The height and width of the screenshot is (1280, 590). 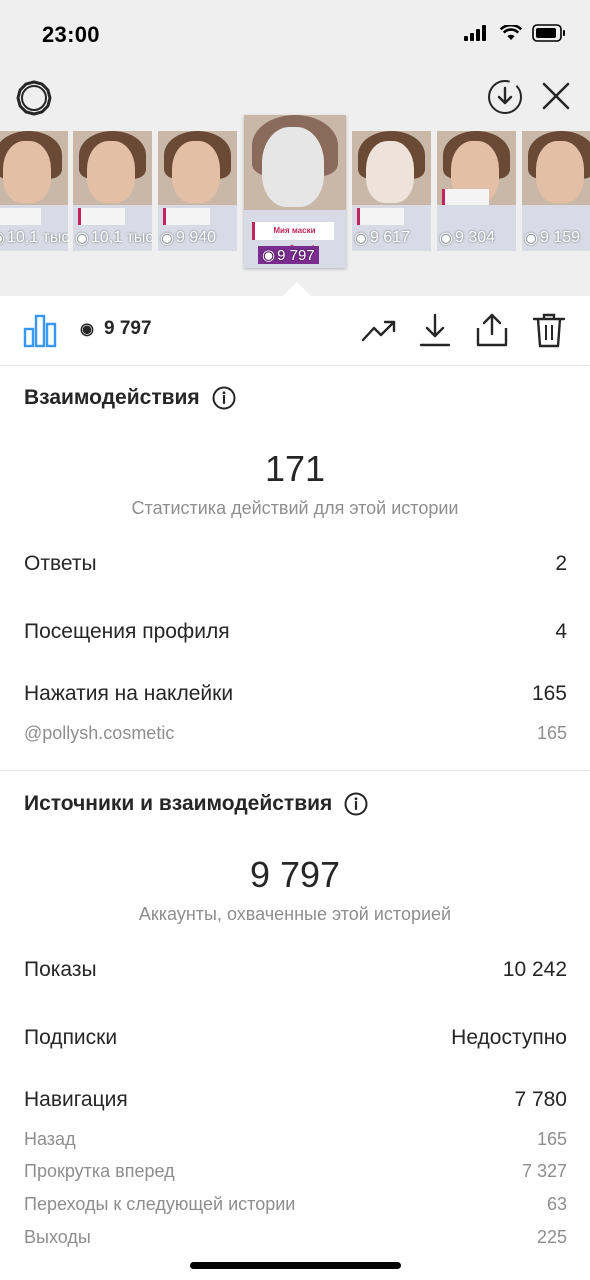 What do you see at coordinates (475, 237) in the screenshot?
I see `thumbnail-views: 9 304` at bounding box center [475, 237].